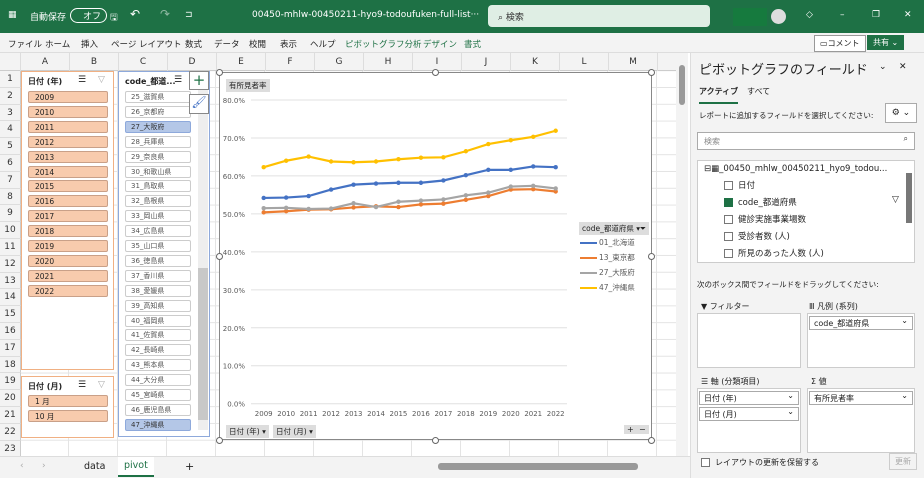 Image resolution: width=924 pixels, height=478 pixels. What do you see at coordinates (10, 348) in the screenshot?
I see `row-header-17: 17` at bounding box center [10, 348].